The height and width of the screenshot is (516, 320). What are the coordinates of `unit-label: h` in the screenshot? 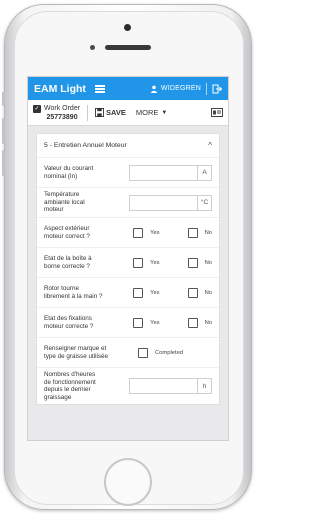 It's located at (204, 386).